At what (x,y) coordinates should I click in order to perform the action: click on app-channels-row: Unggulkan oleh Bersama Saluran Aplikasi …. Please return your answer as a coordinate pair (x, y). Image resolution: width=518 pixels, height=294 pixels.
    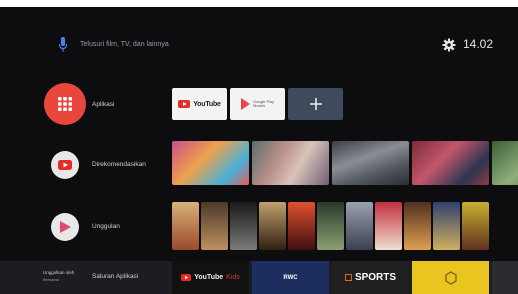
    Looking at the image, I should click on (259, 277).